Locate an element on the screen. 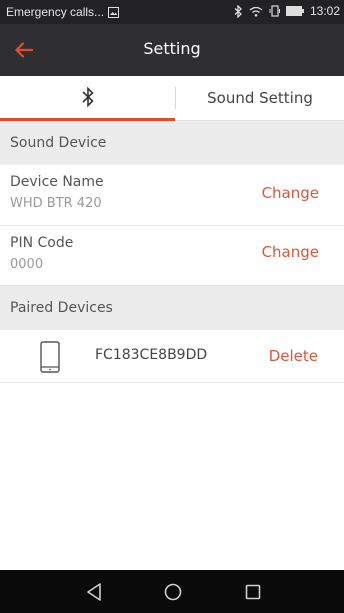  wifi-icon is located at coordinates (256, 11).